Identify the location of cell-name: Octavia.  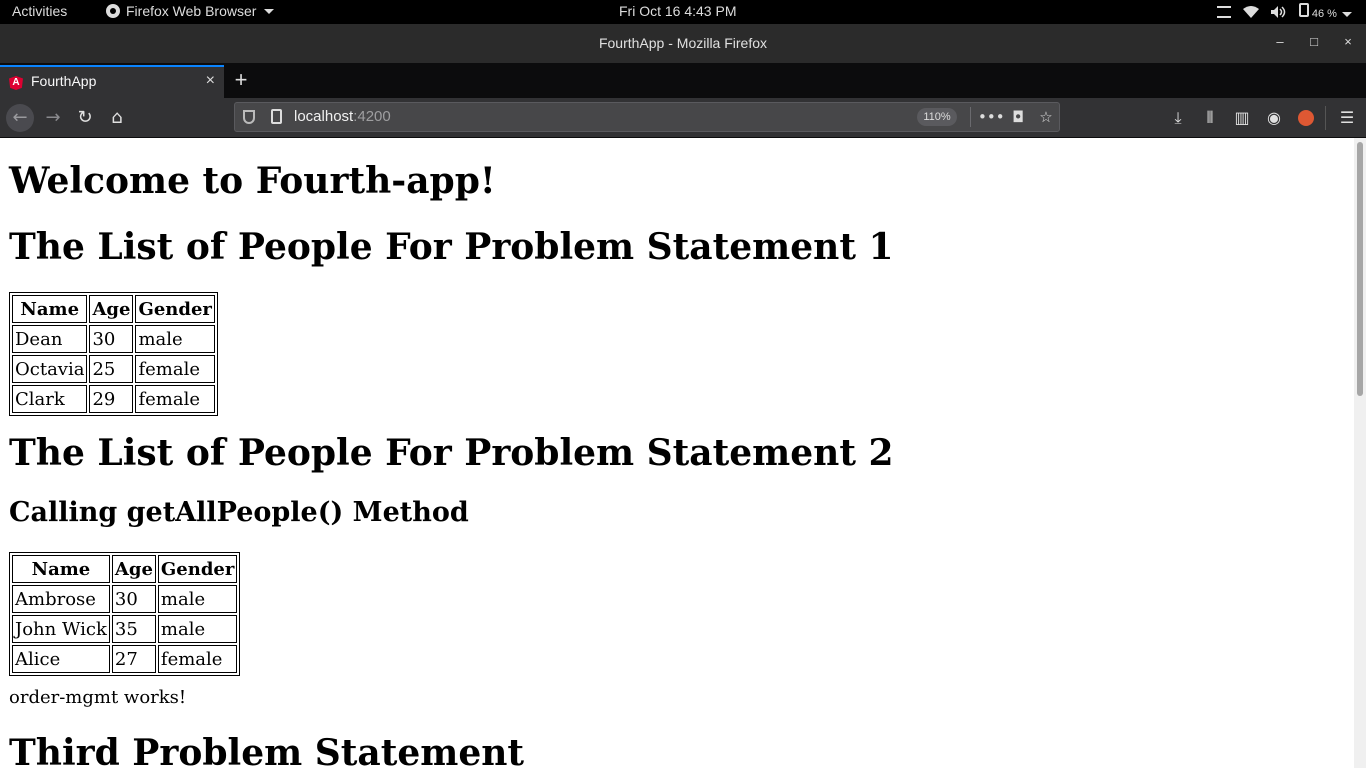
(50, 369).